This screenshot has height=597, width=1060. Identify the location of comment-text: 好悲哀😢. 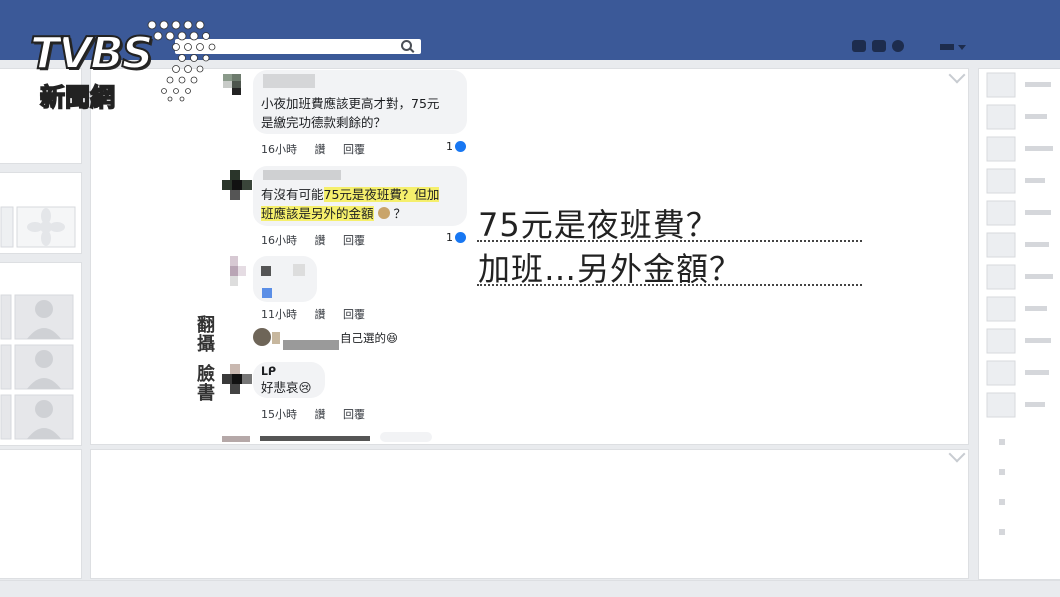
(286, 387).